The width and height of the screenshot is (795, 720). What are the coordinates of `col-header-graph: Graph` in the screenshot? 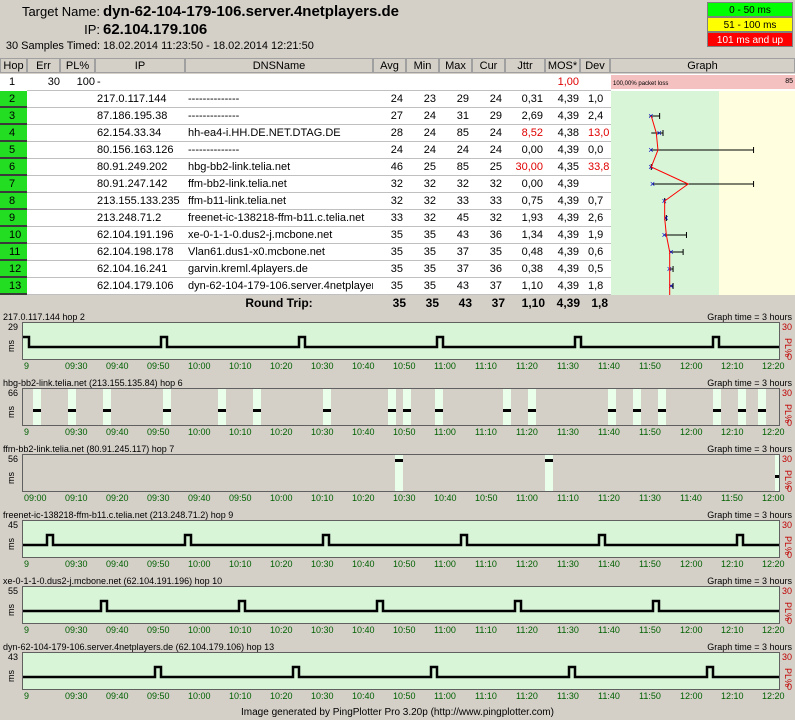 It's located at (702, 65).